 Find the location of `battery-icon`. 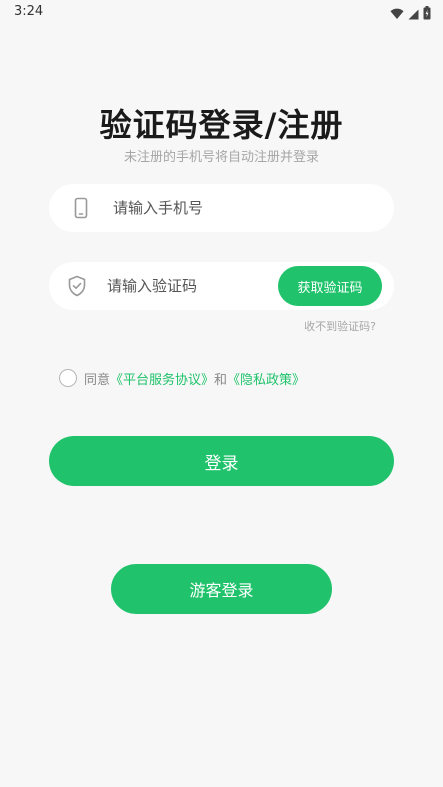

battery-icon is located at coordinates (427, 14).